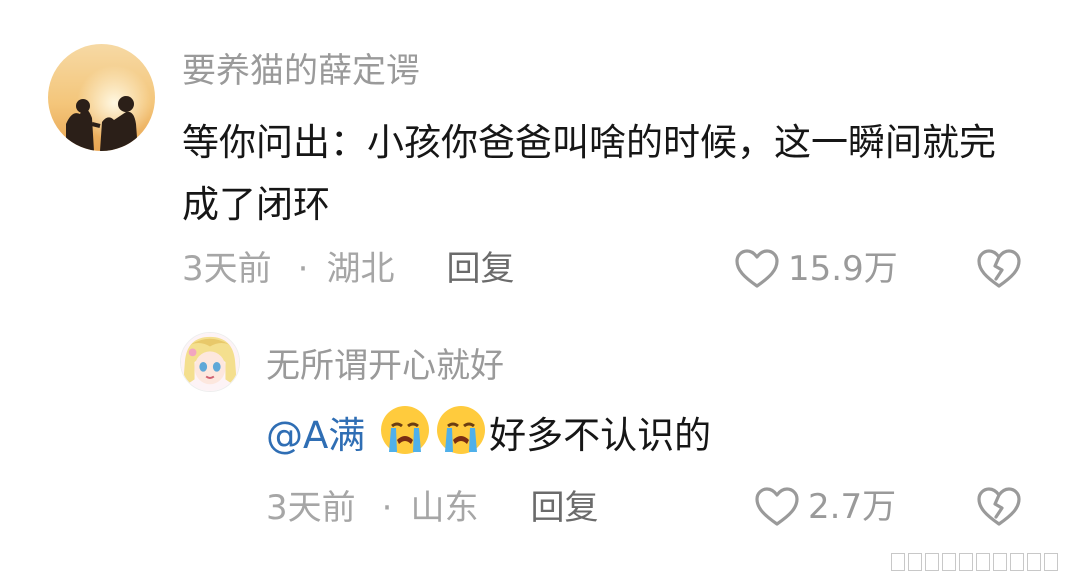  Describe the element at coordinates (843, 269) in the screenshot. I see `like-count: 15.9万` at that location.